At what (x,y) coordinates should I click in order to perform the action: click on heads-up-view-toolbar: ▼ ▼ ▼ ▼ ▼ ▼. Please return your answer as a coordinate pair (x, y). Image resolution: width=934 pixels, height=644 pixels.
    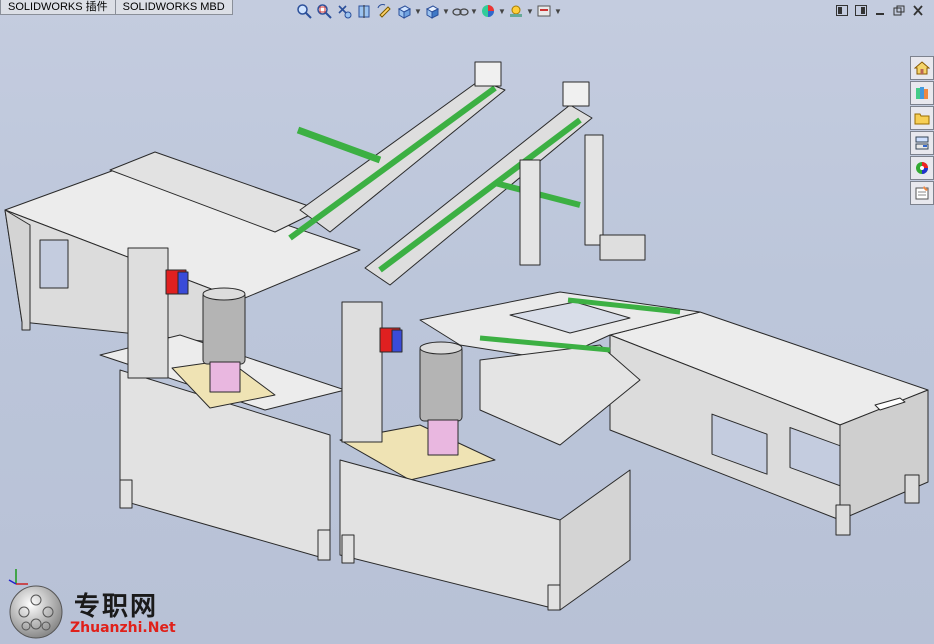
    Looking at the image, I should click on (428, 11).